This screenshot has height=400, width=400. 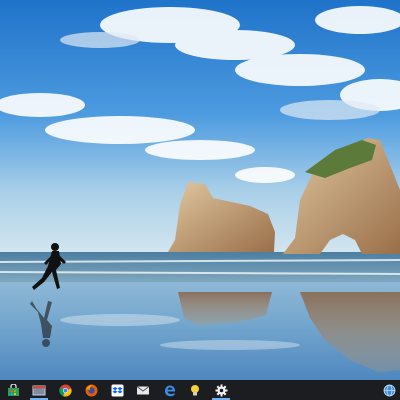 I want to click on mail-icon, so click(x=143, y=389).